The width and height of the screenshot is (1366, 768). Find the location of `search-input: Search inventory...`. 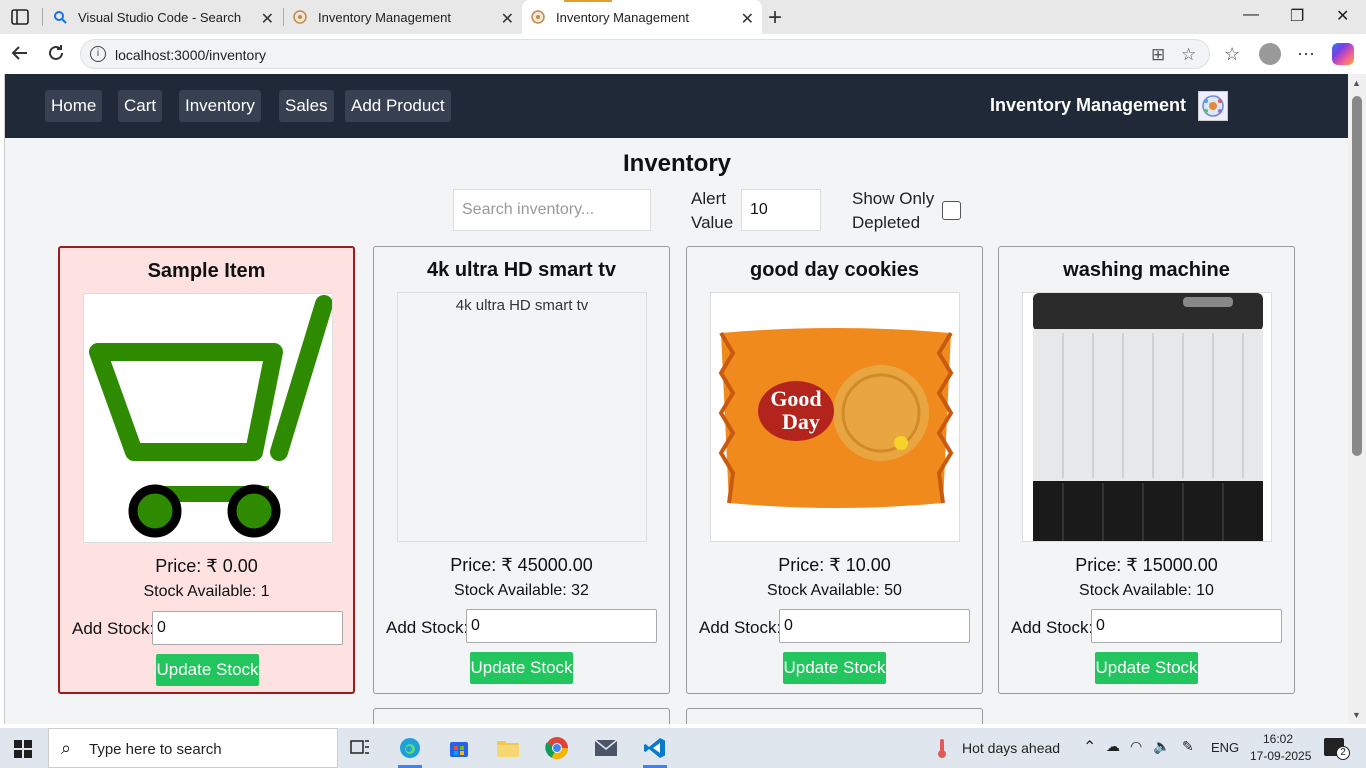

search-input: Search inventory... is located at coordinates (552, 210).